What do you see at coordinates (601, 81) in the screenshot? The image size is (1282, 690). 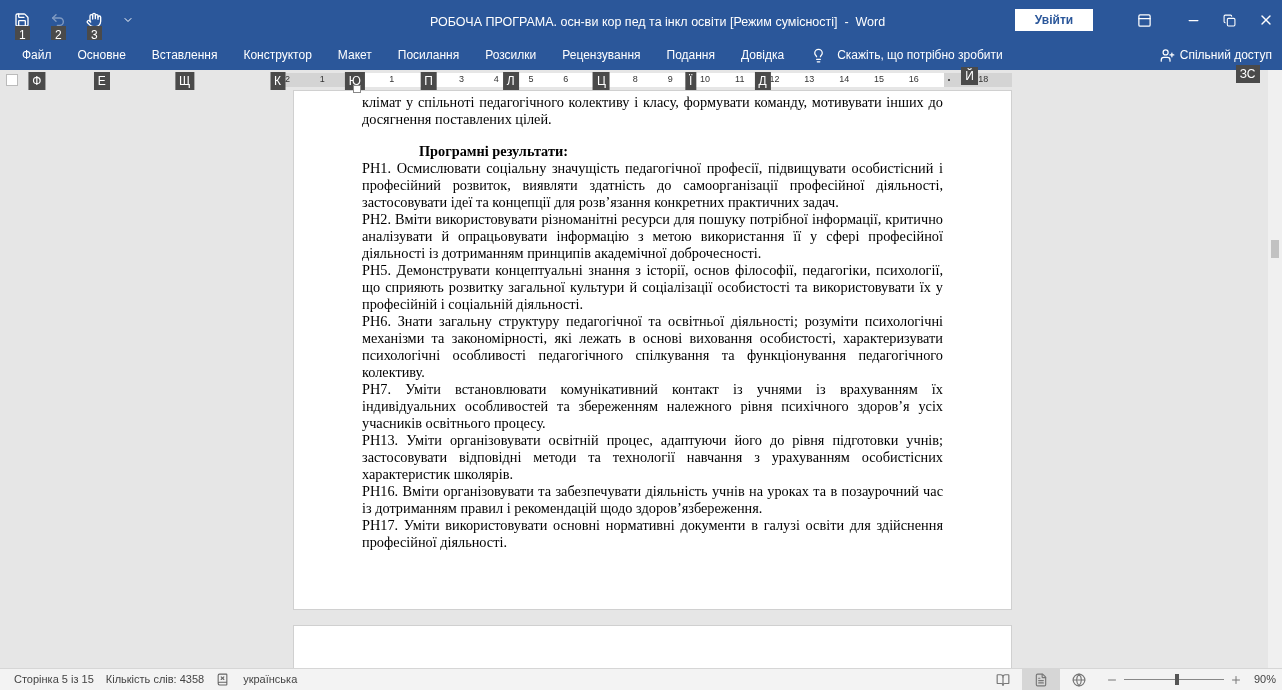 I see `keytip: Ц` at bounding box center [601, 81].